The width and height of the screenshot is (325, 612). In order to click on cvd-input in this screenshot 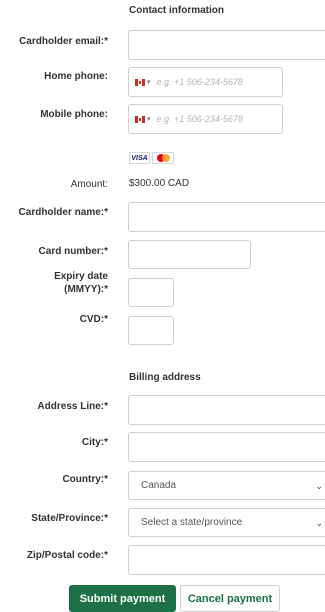, I will do `click(151, 330)`.